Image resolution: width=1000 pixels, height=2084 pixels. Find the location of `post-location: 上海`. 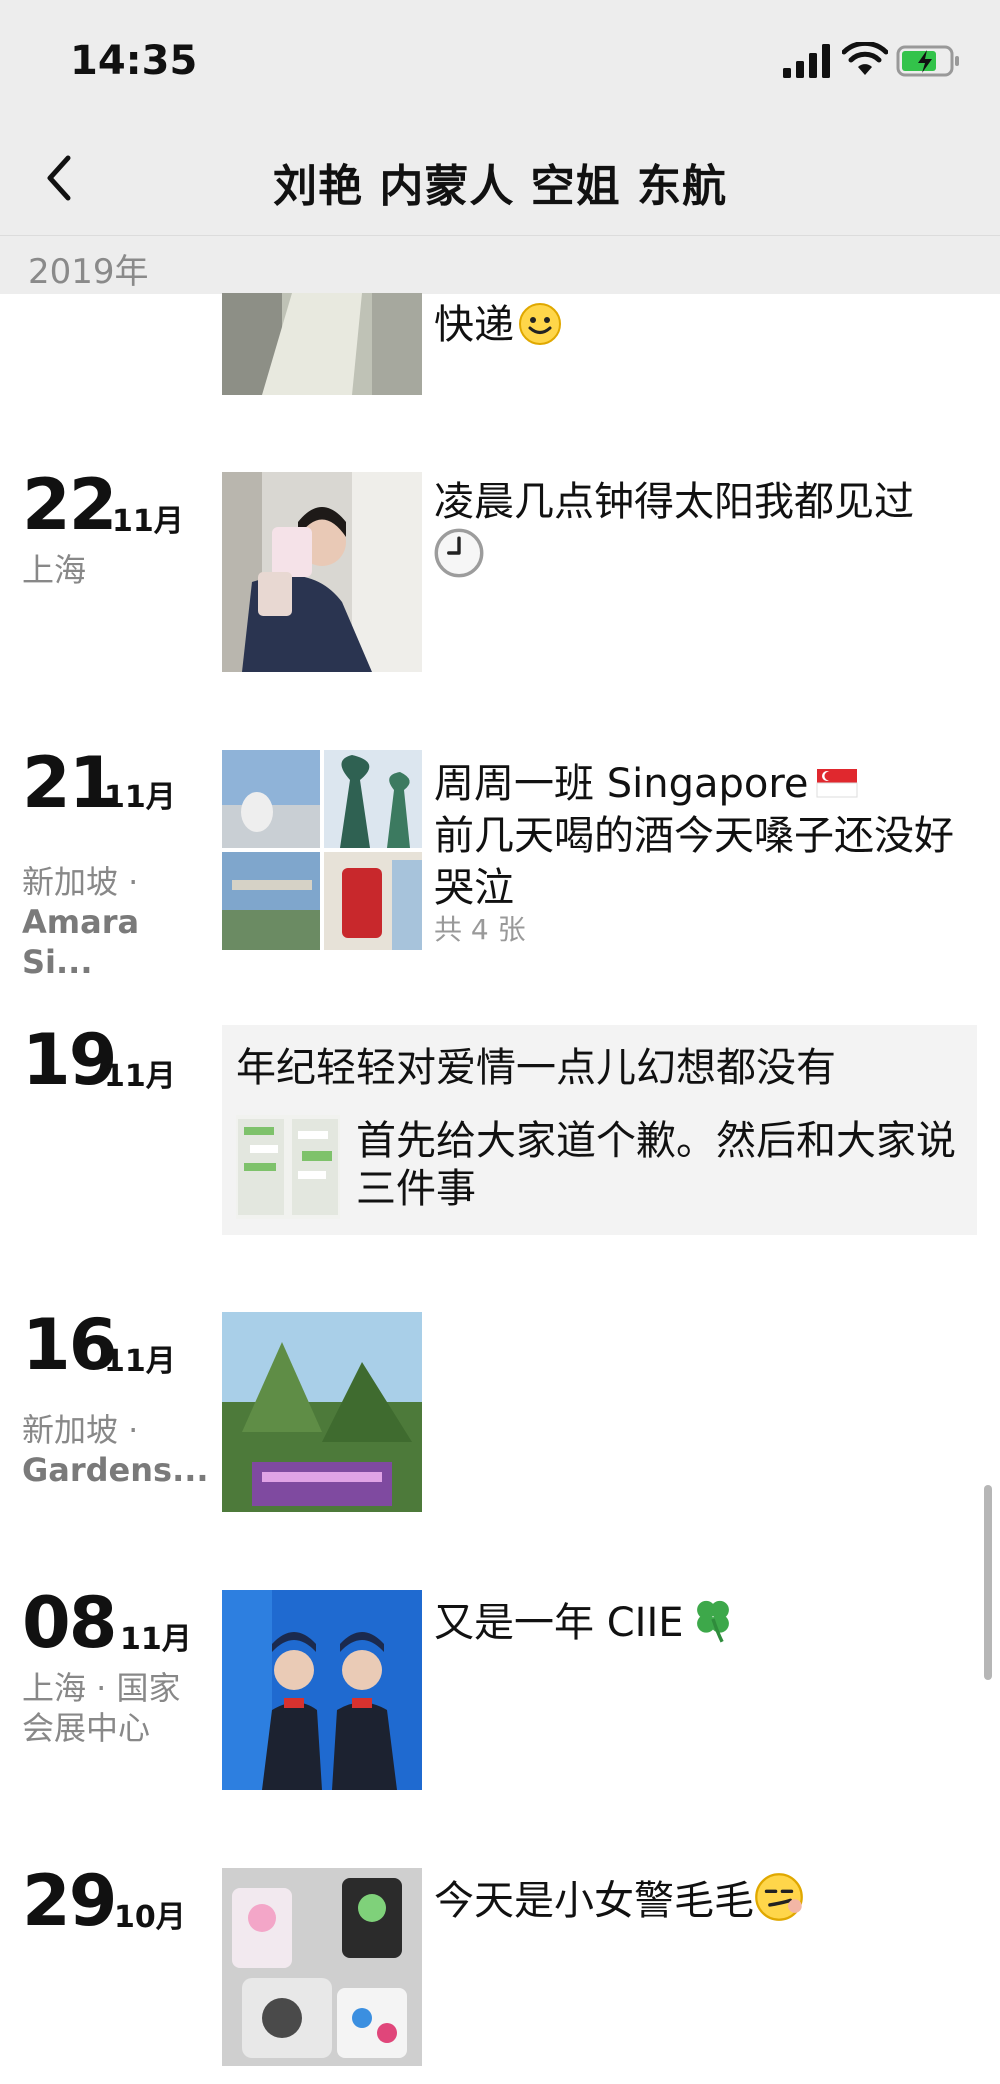

post-location: 上海 is located at coordinates (54, 570).